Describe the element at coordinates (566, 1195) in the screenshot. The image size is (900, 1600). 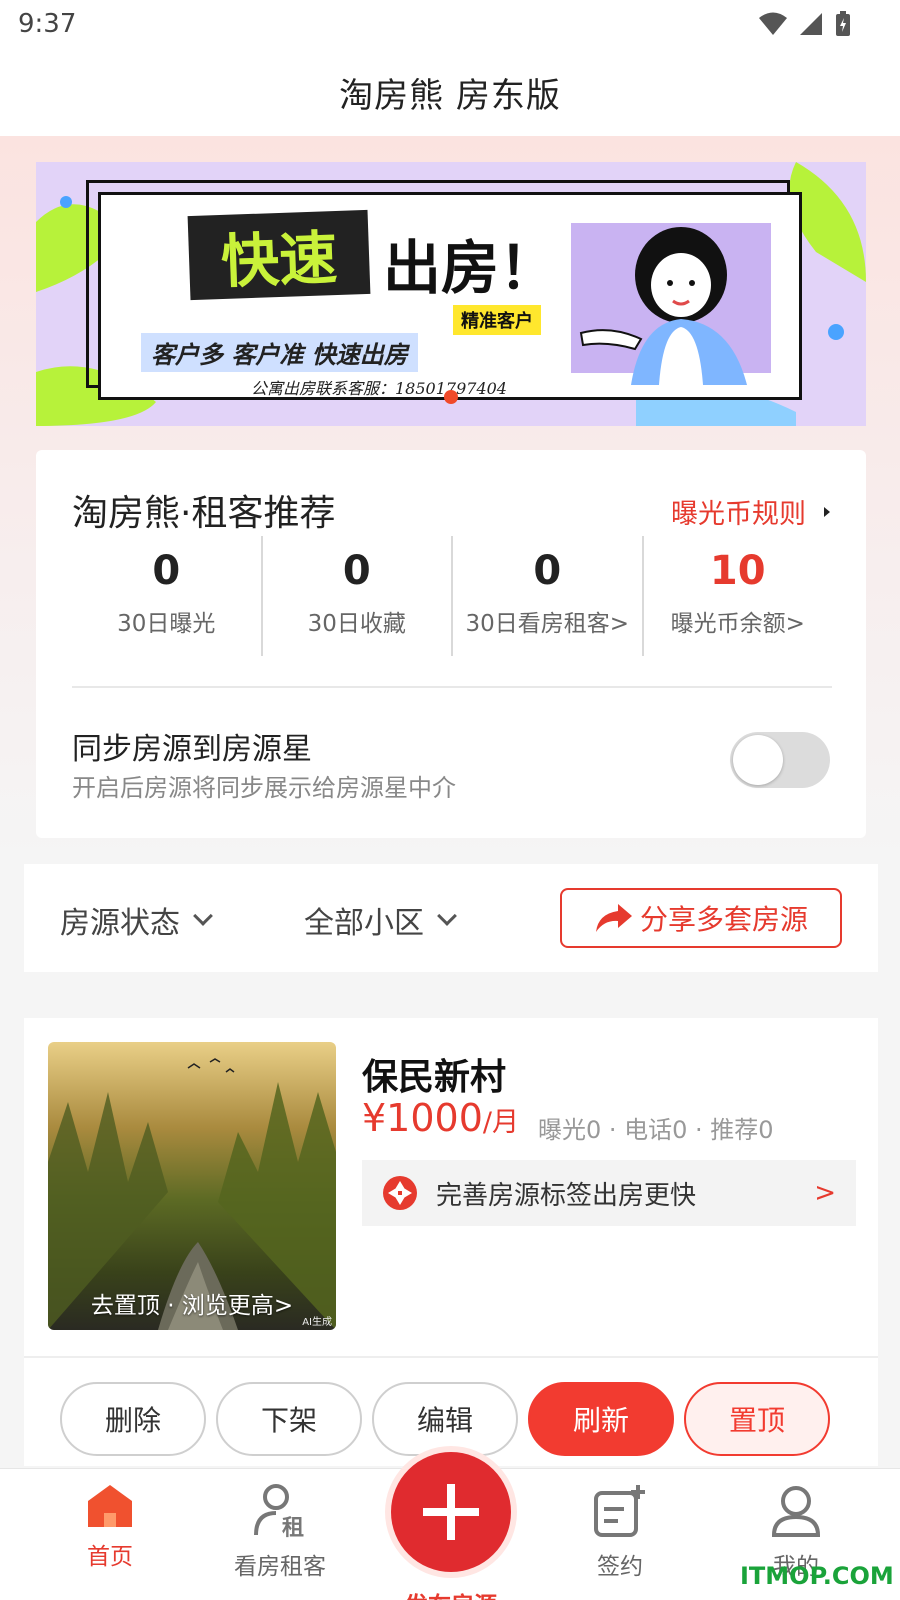
I see `tip-text: 完善房源标签出房更快` at that location.